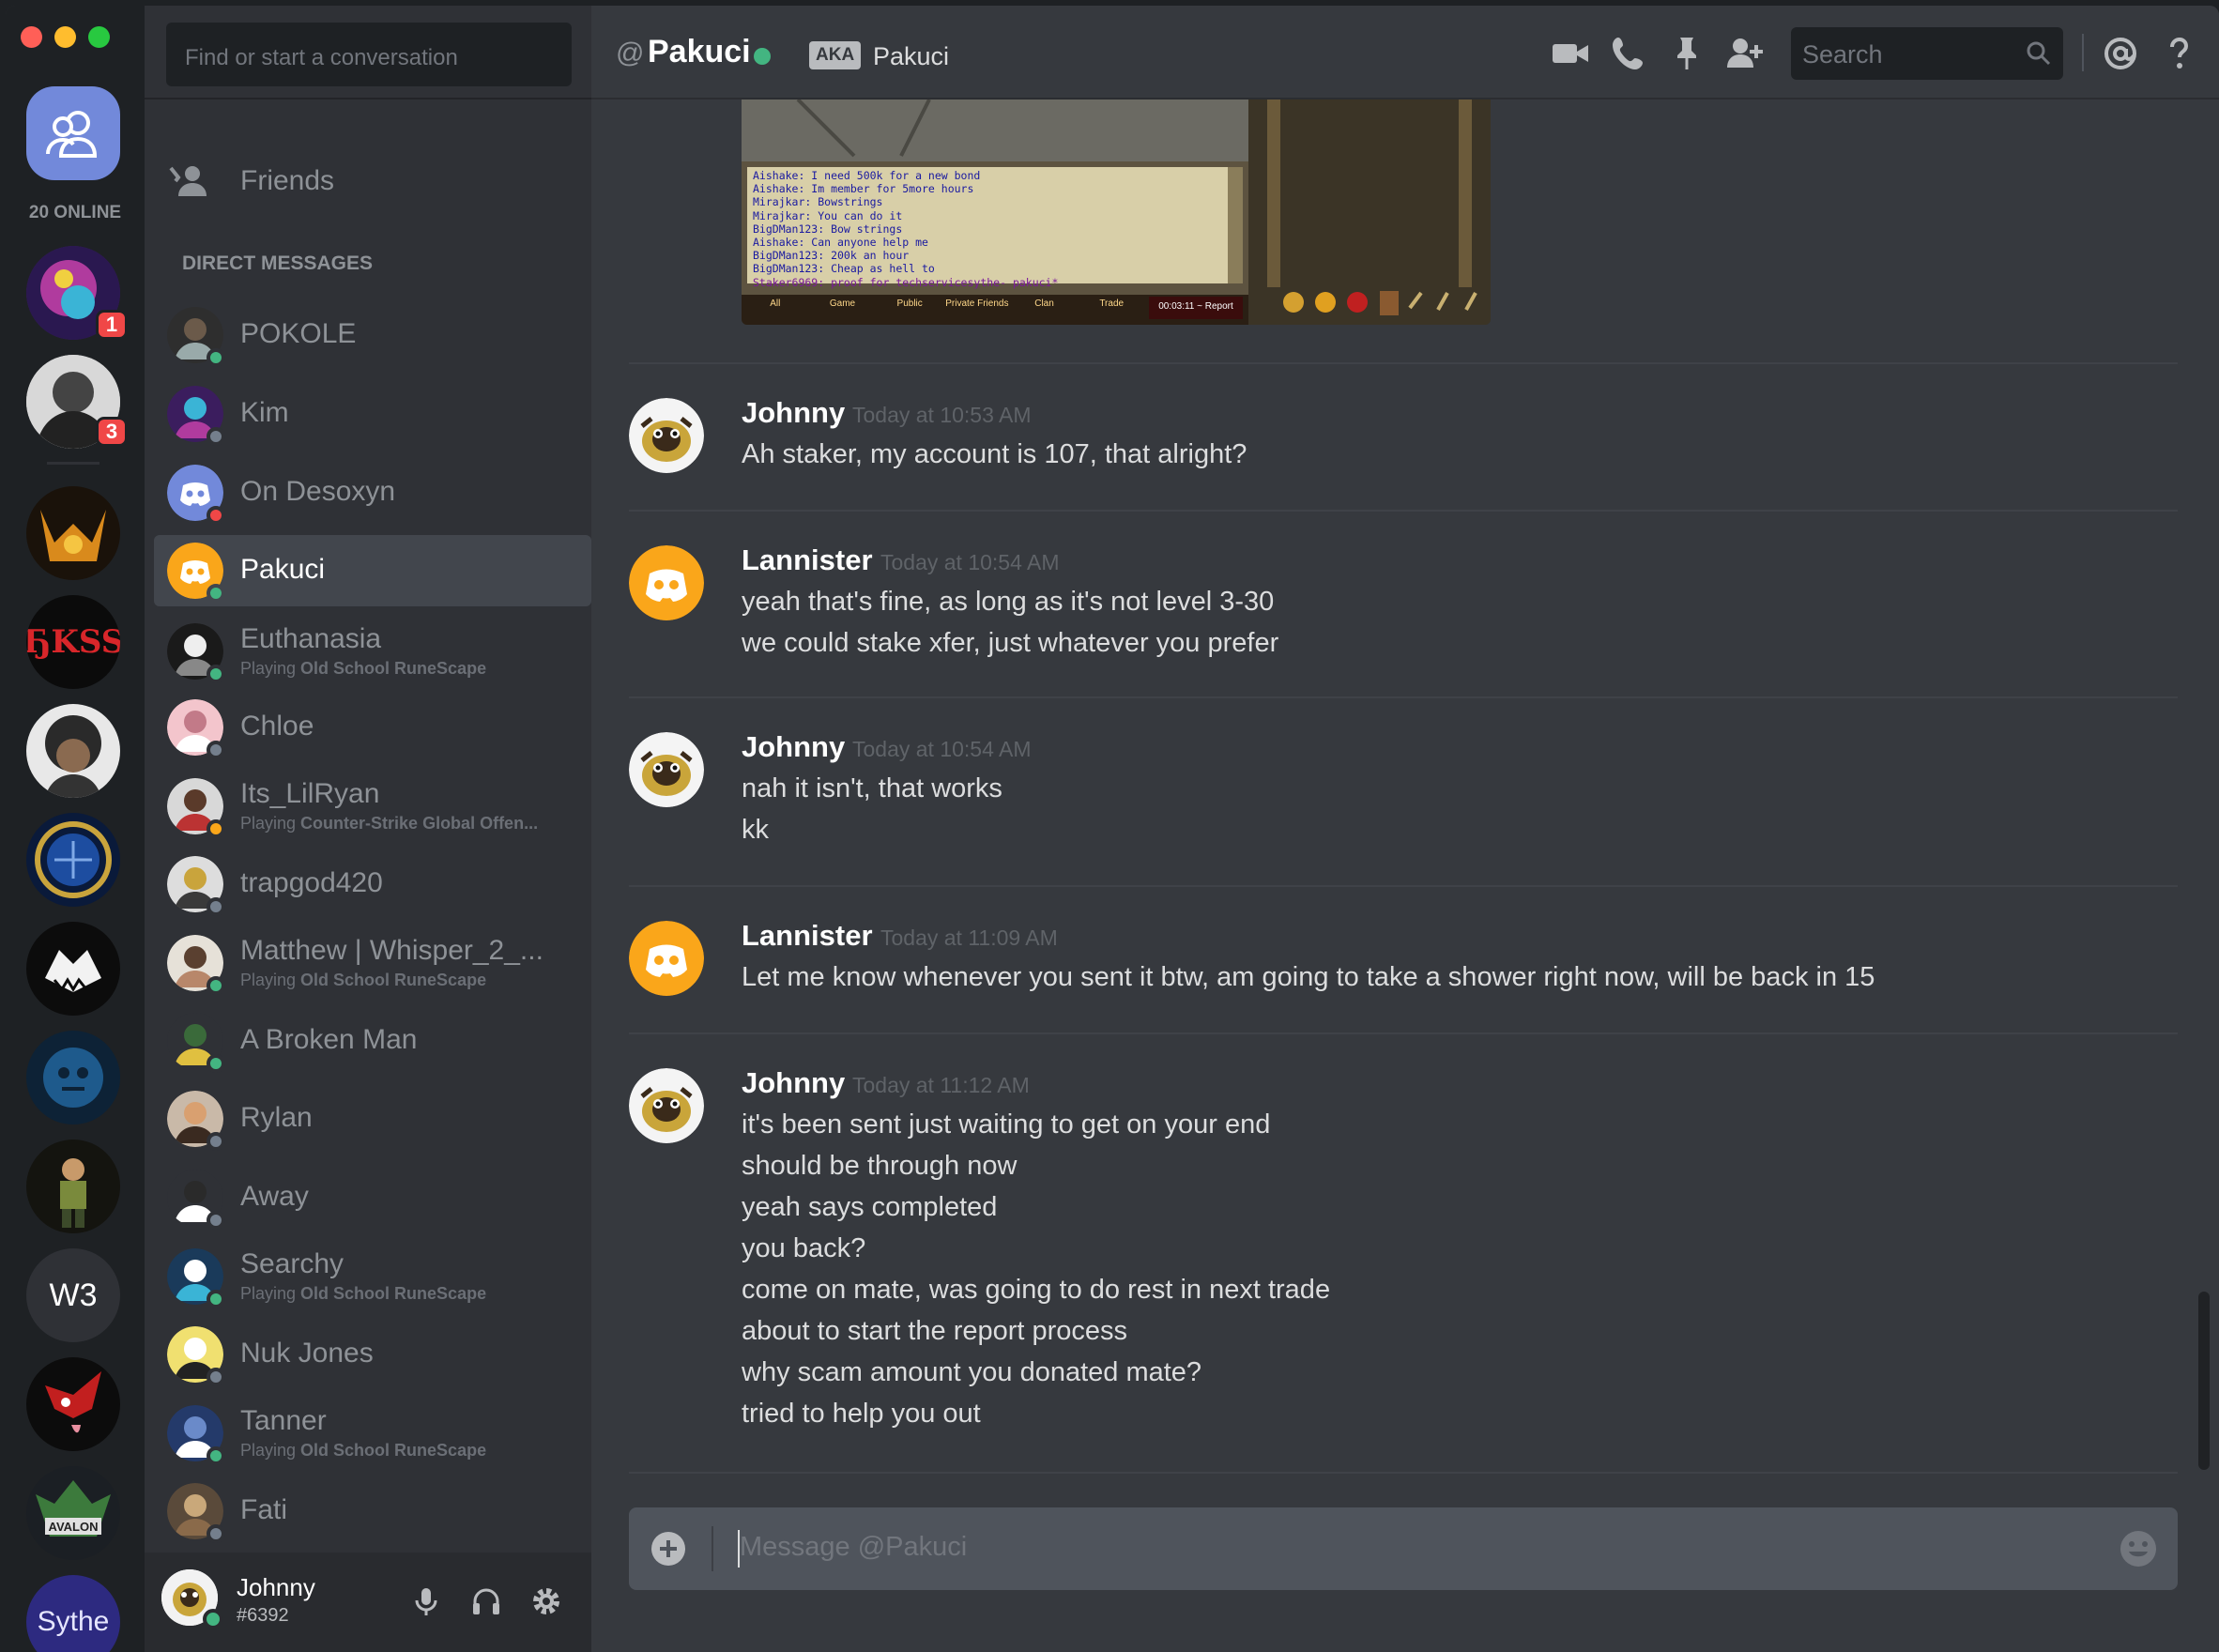 The width and height of the screenshot is (2219, 1652). What do you see at coordinates (2139, 1548) in the screenshot?
I see `emoji-picker-icon` at bounding box center [2139, 1548].